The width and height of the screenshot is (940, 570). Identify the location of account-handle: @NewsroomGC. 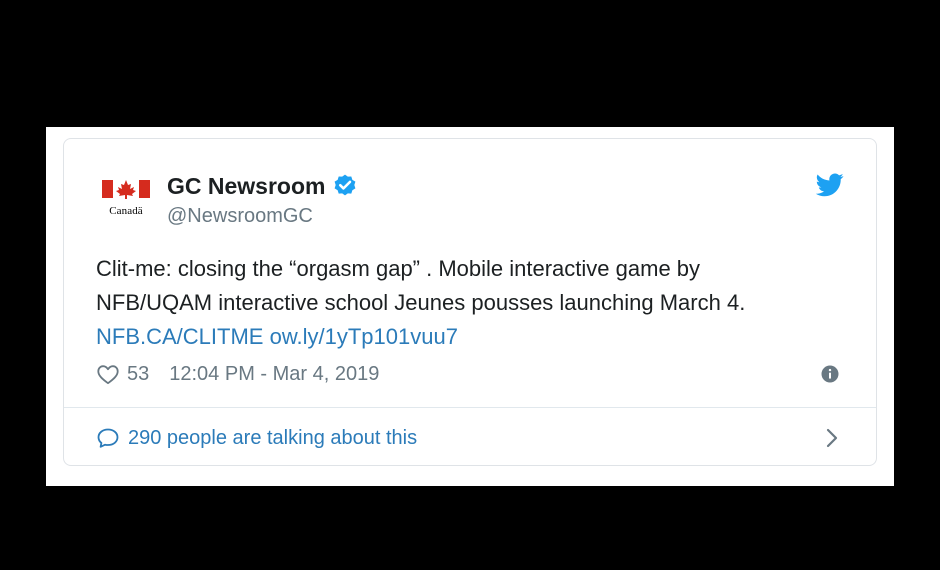
(240, 216).